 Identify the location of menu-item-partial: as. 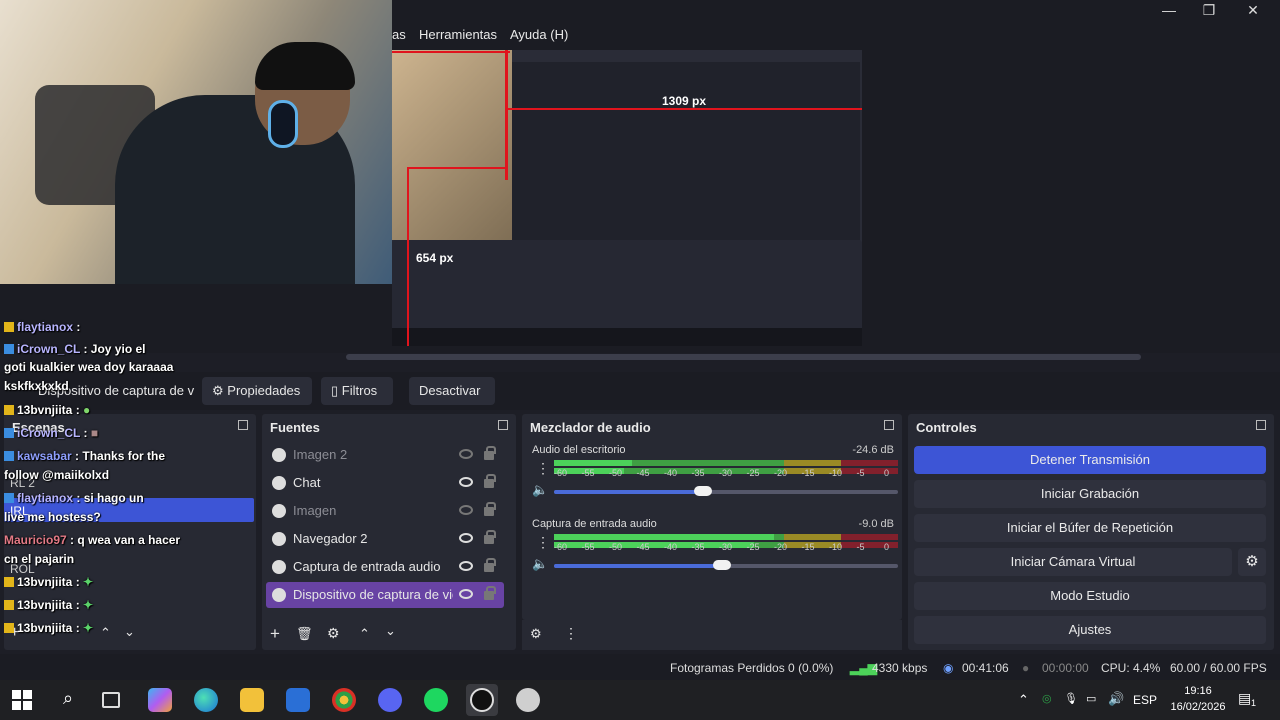
(399, 34).